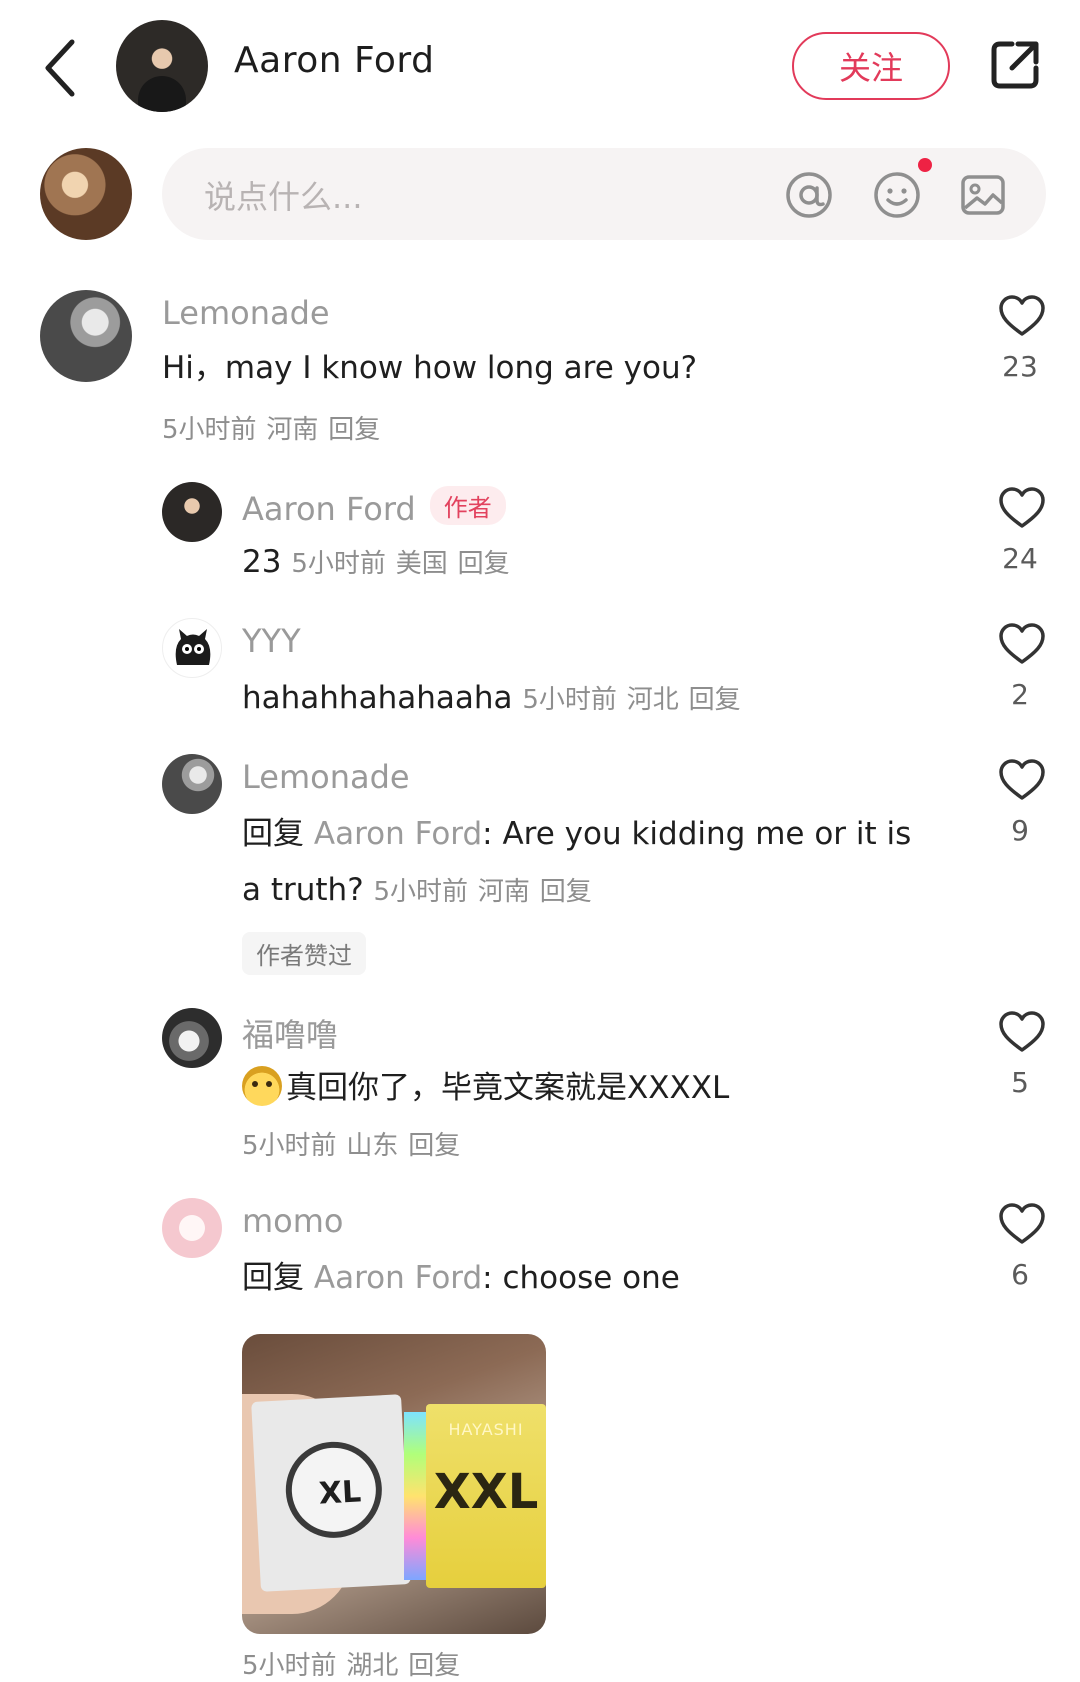  I want to click on like-count: 9, so click(1020, 830).